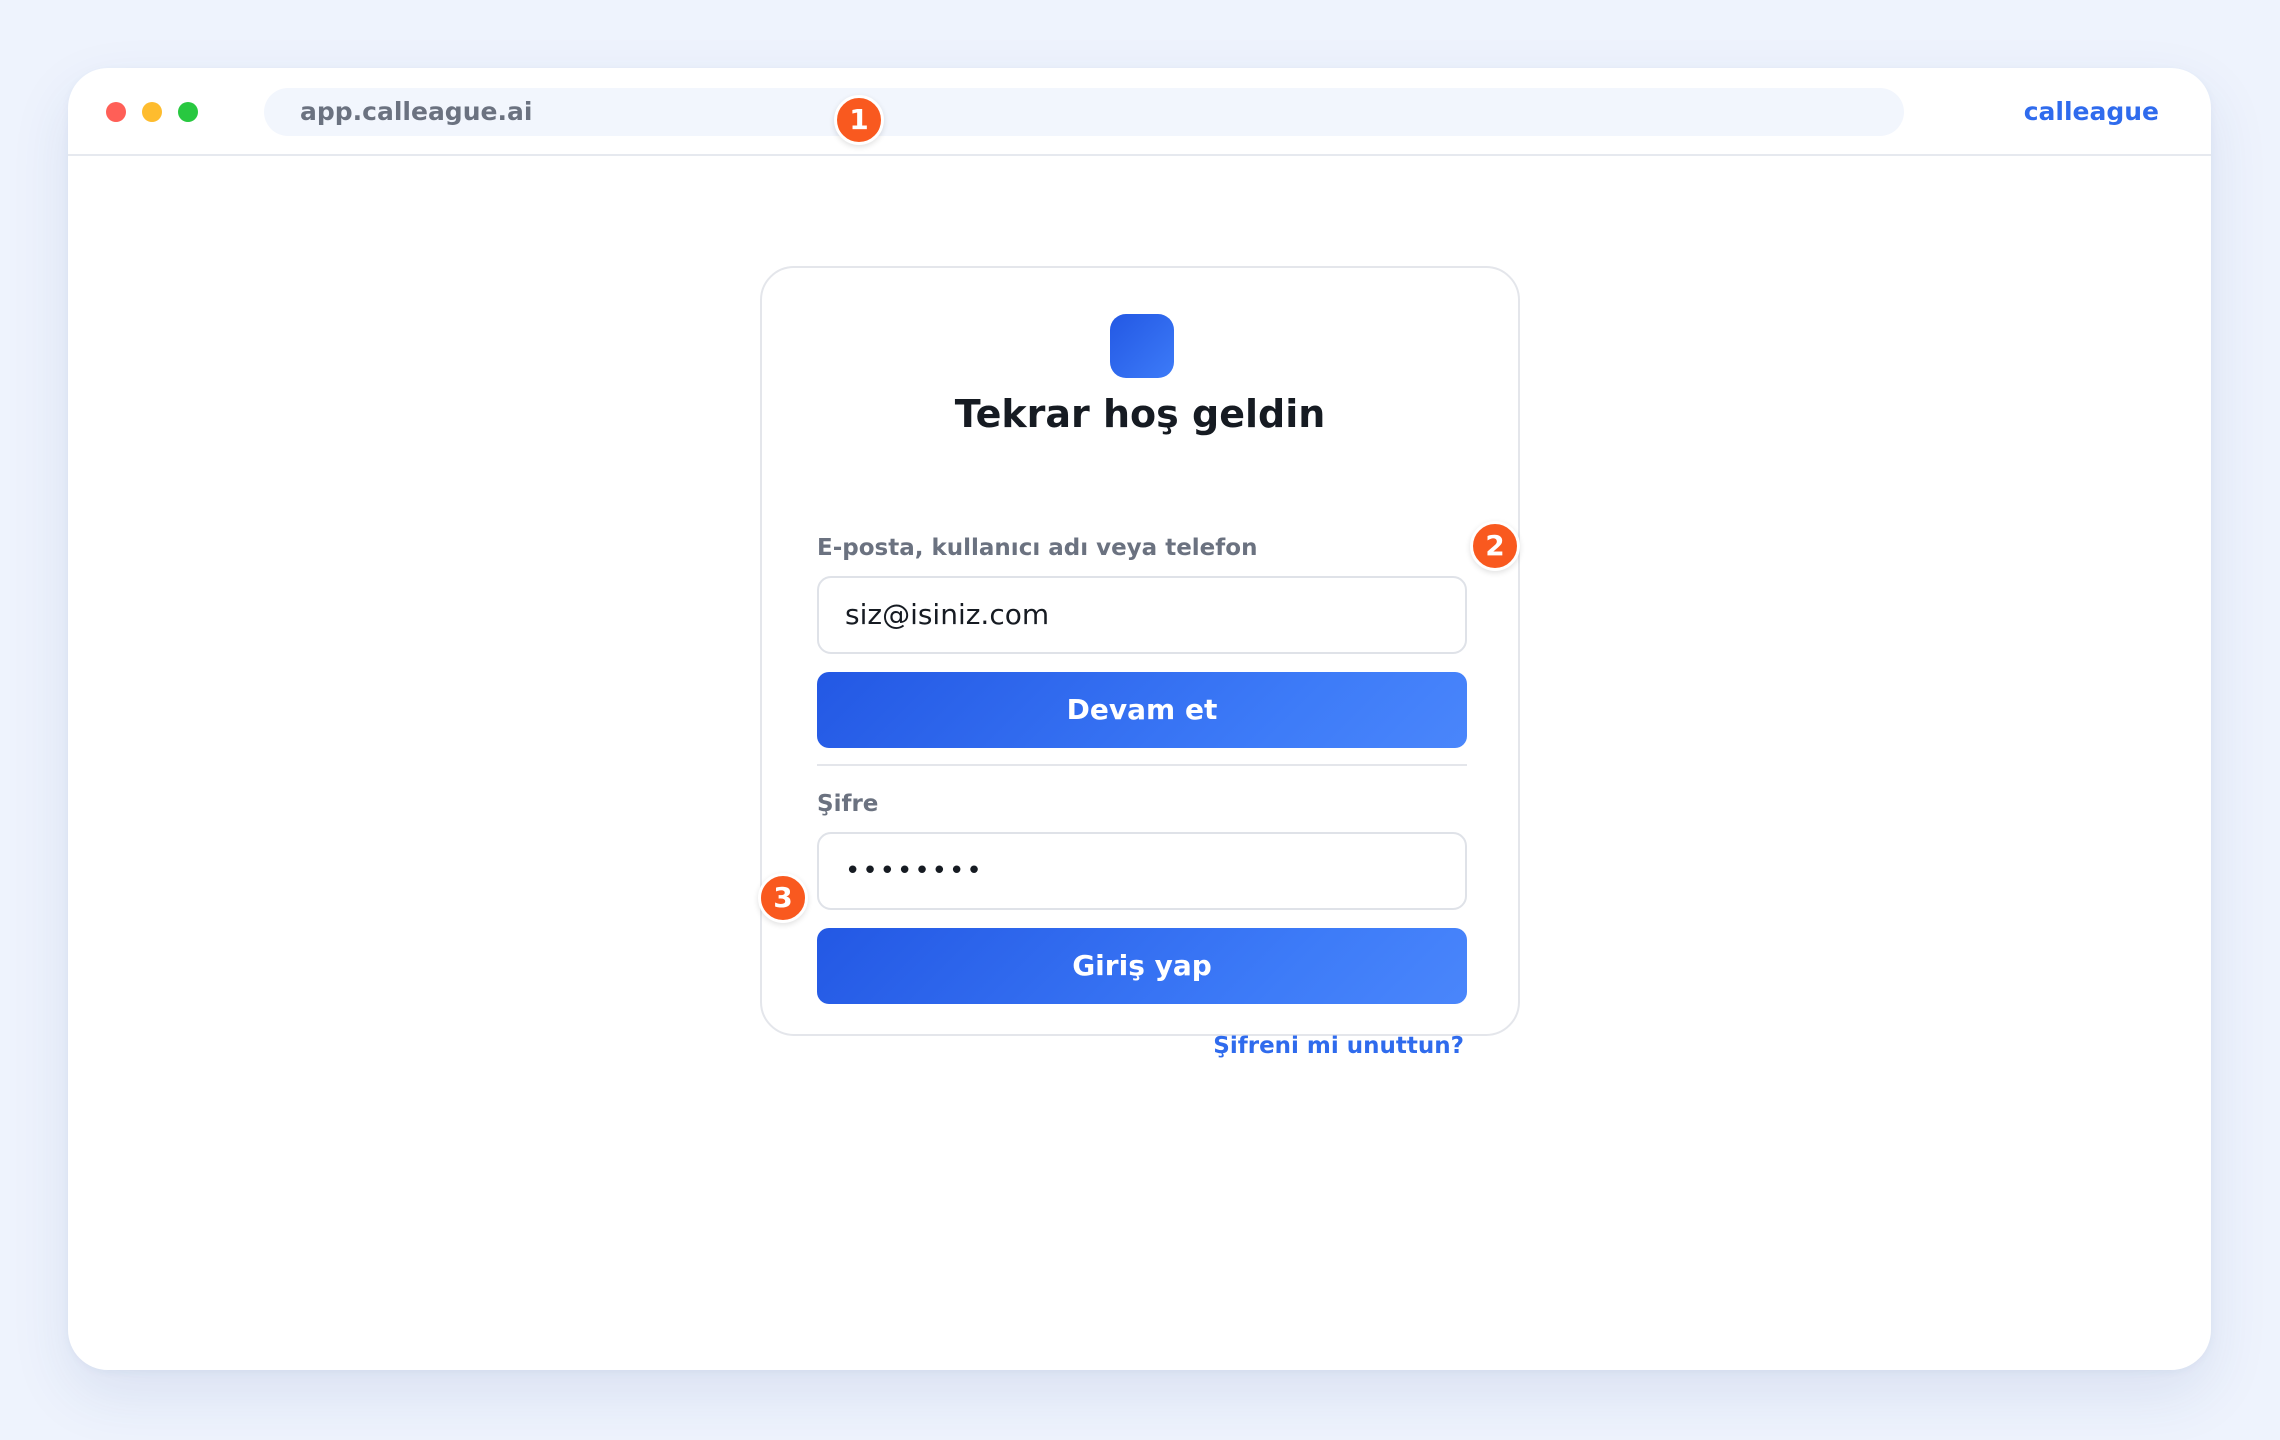 The image size is (2280, 1440). I want to click on email-label: E-posta, kullanıcı adı veya telefon, so click(1037, 548).